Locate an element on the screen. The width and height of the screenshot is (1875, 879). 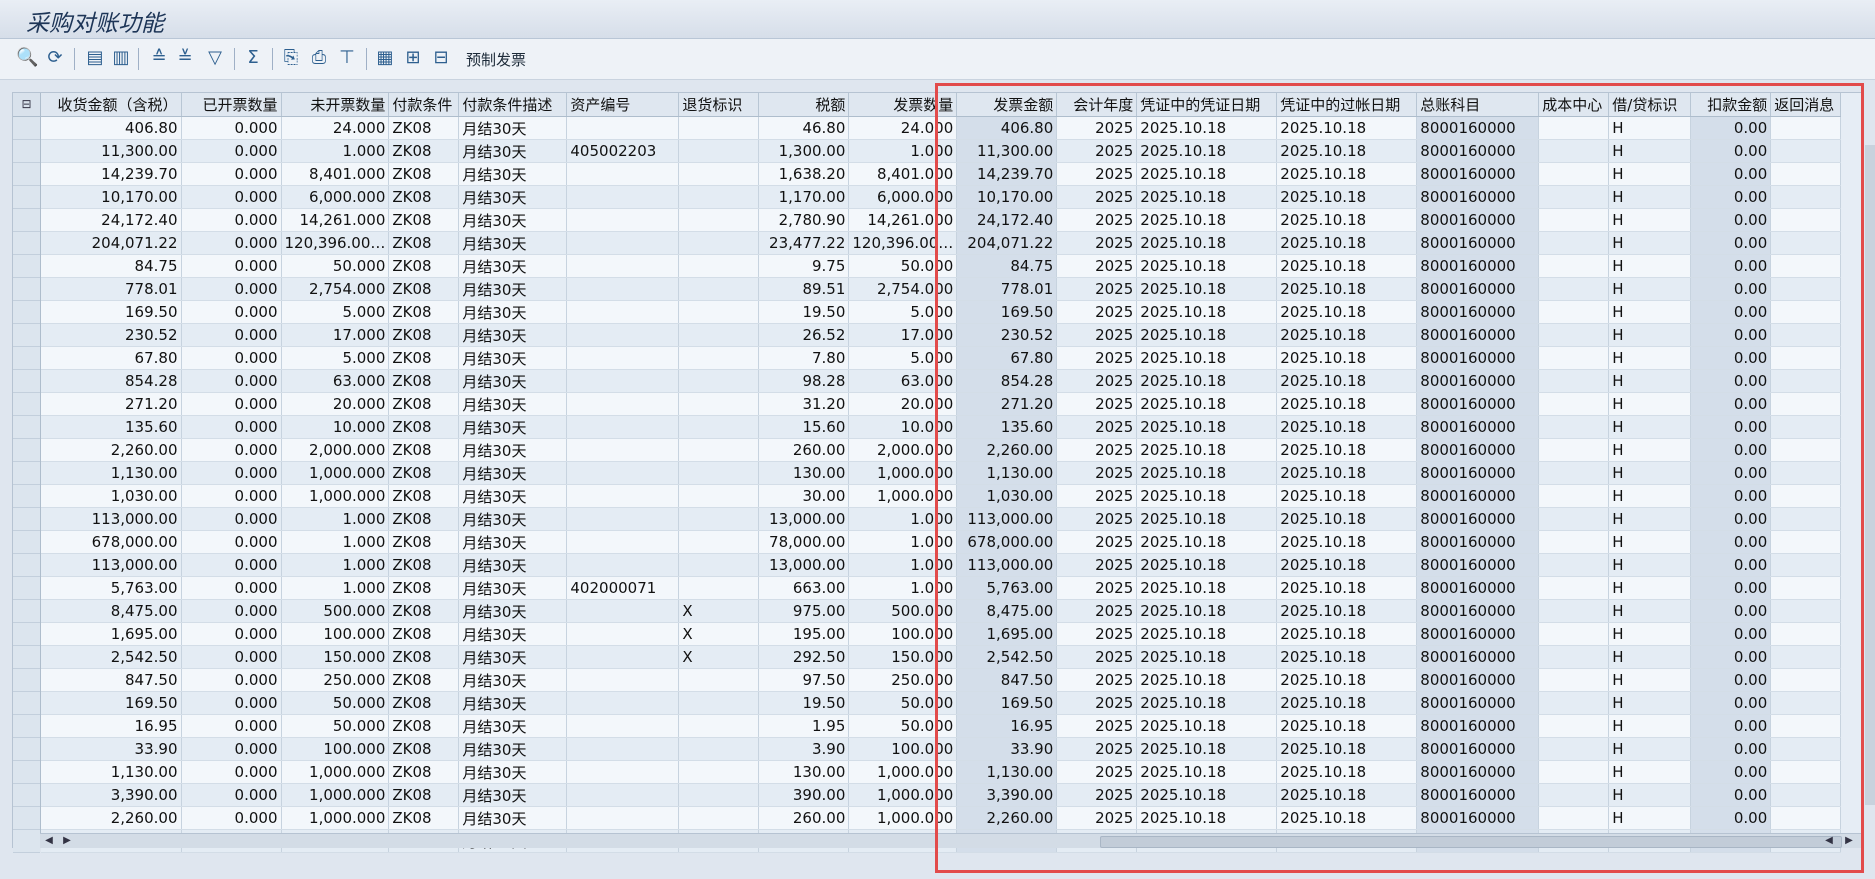
table-cell: 97.50 is located at coordinates (804, 680).